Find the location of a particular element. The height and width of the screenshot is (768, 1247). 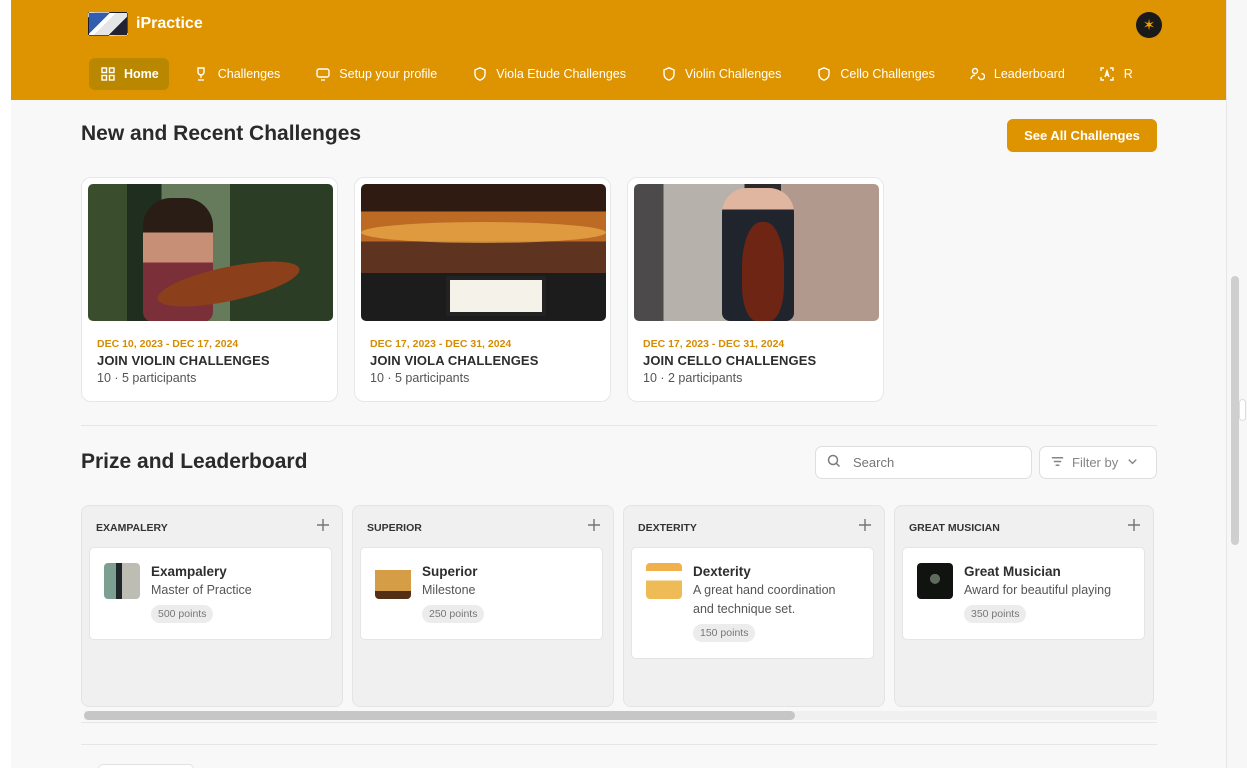

user-avatar: ✶ is located at coordinates (1149, 25).